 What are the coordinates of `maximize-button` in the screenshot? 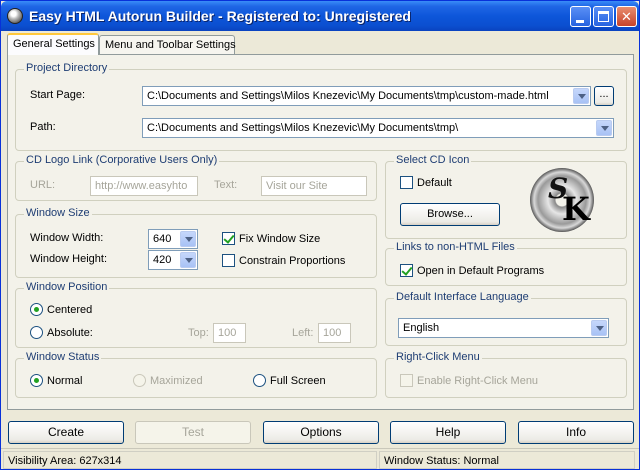 It's located at (603, 16).